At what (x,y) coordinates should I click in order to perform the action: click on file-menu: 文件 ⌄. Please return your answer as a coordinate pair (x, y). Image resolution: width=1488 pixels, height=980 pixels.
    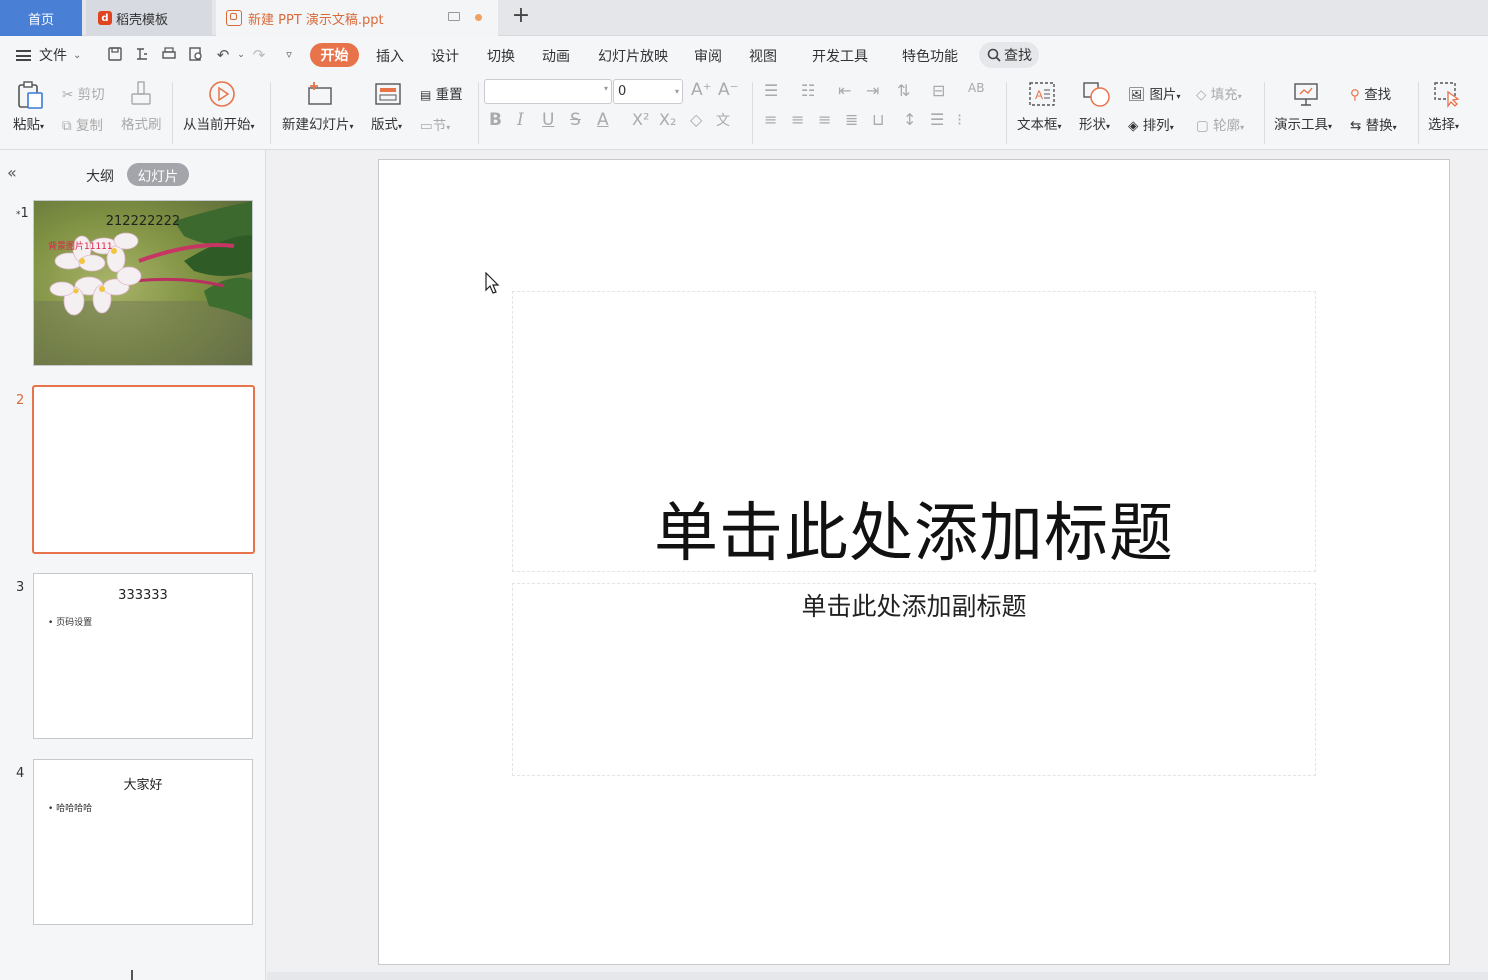
    Looking at the image, I should click on (48, 55).